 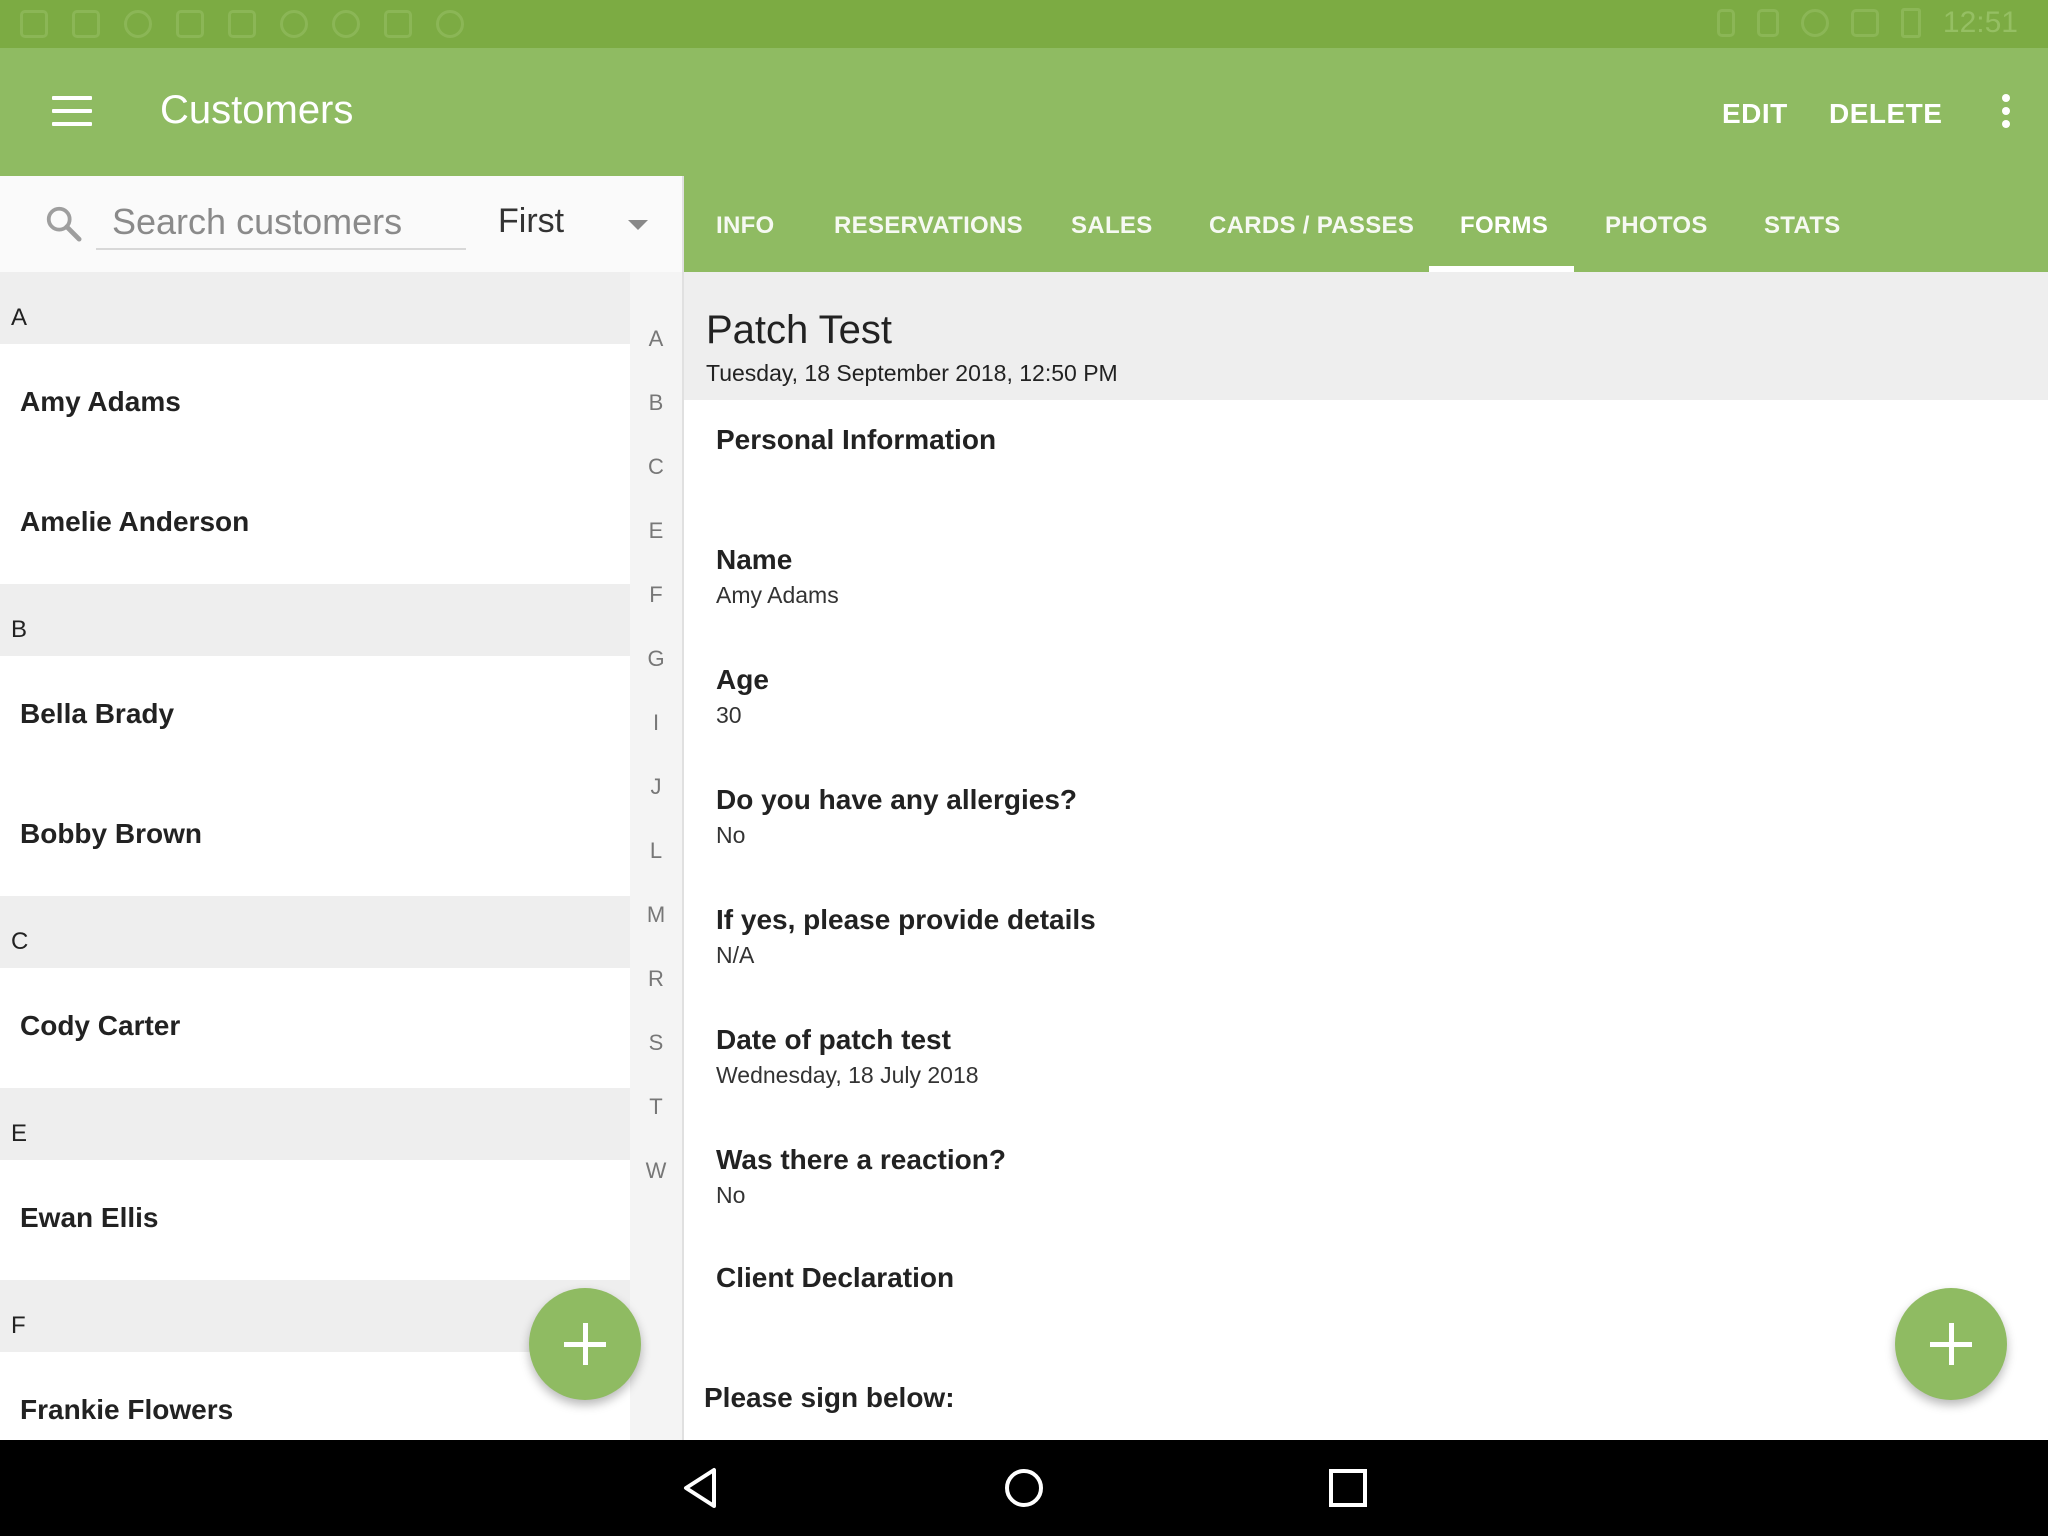 What do you see at coordinates (1885, 114) in the screenshot?
I see `delete-button: DELETE` at bounding box center [1885, 114].